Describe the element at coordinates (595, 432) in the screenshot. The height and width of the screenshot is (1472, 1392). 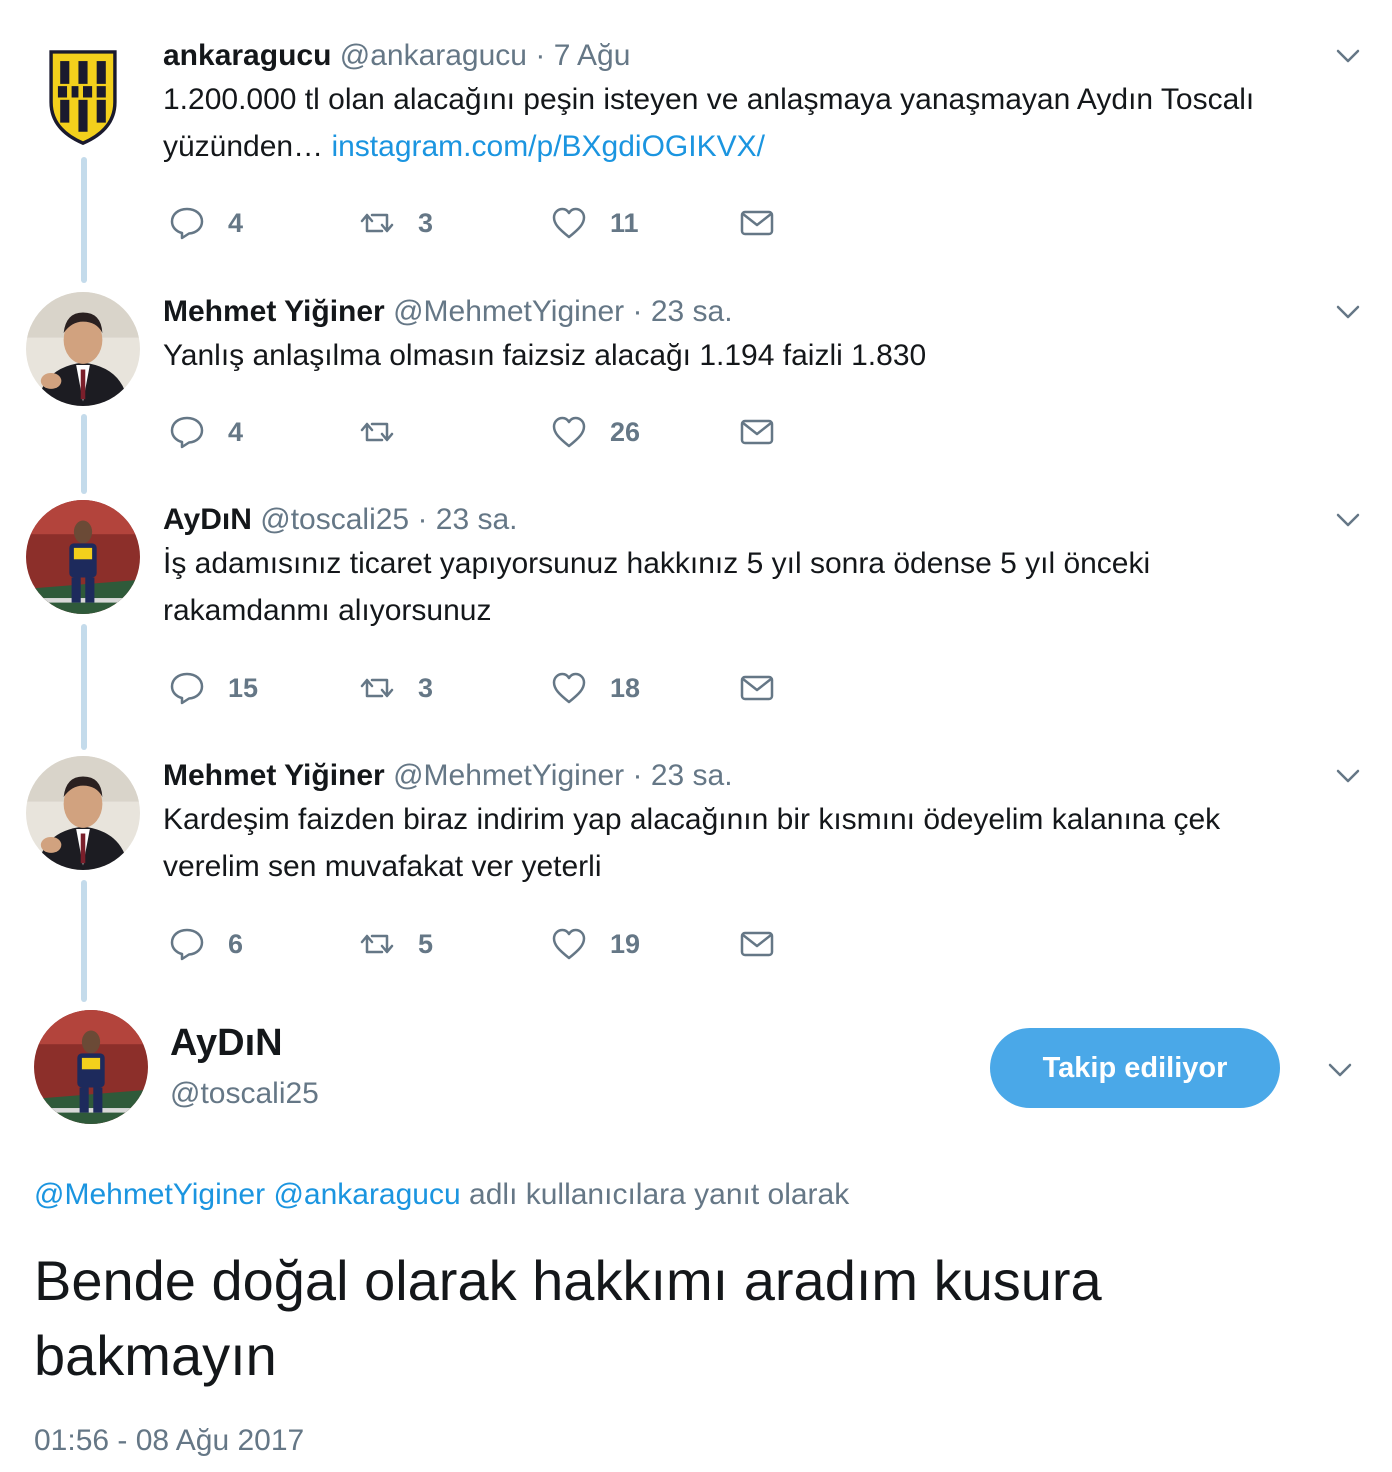
I see `like-button: 26` at that location.